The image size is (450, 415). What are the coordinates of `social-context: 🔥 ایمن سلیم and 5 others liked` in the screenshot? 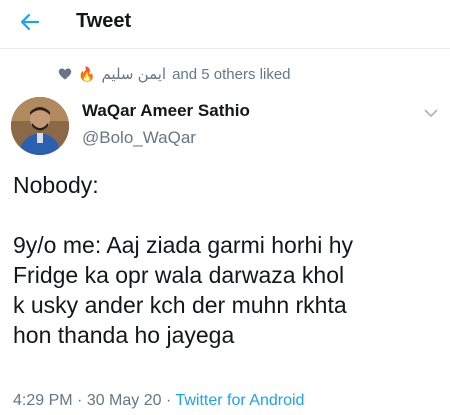 It's located at (174, 74).